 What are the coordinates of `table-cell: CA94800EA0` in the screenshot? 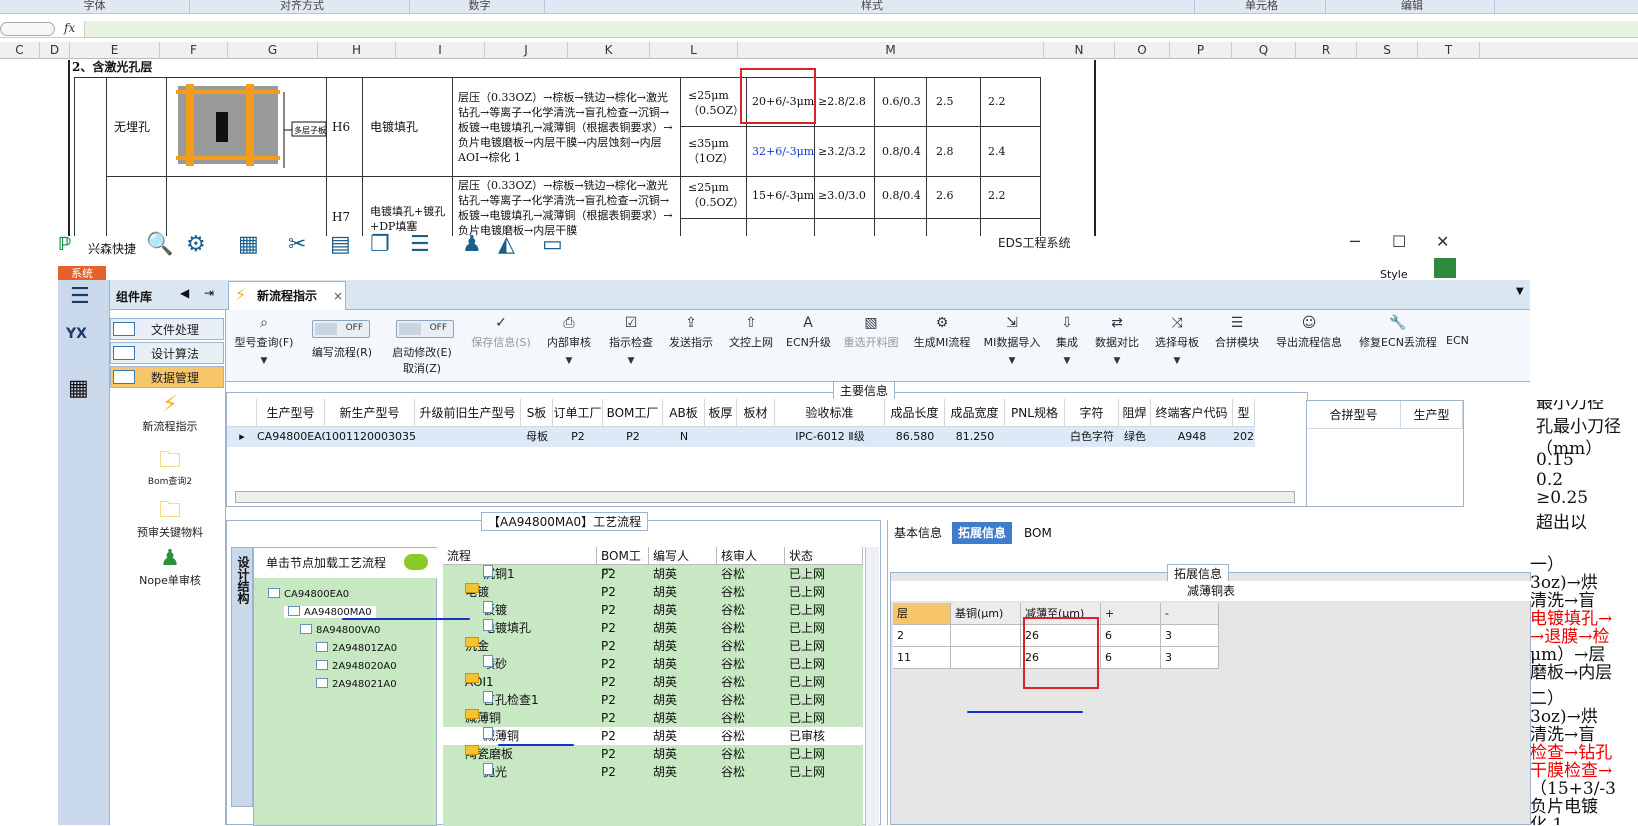 It's located at (291, 437).